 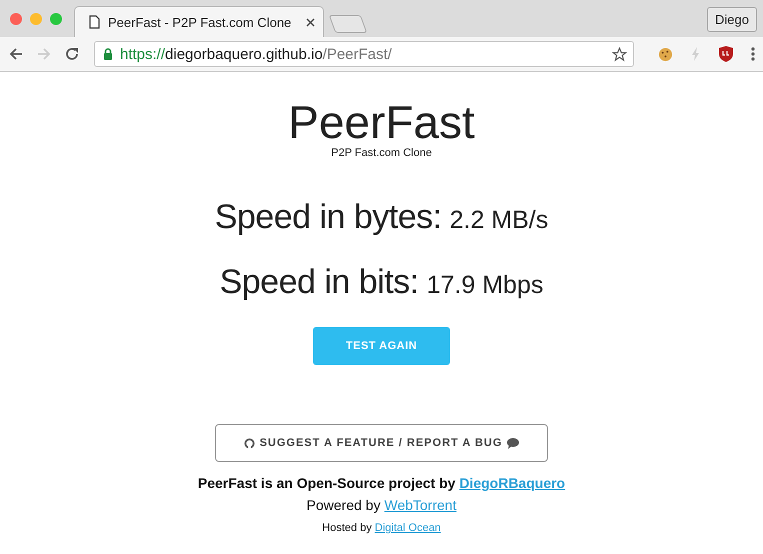 I want to click on browser-tab: PeerFast - P2P Fast.com Clone, so click(x=199, y=21).